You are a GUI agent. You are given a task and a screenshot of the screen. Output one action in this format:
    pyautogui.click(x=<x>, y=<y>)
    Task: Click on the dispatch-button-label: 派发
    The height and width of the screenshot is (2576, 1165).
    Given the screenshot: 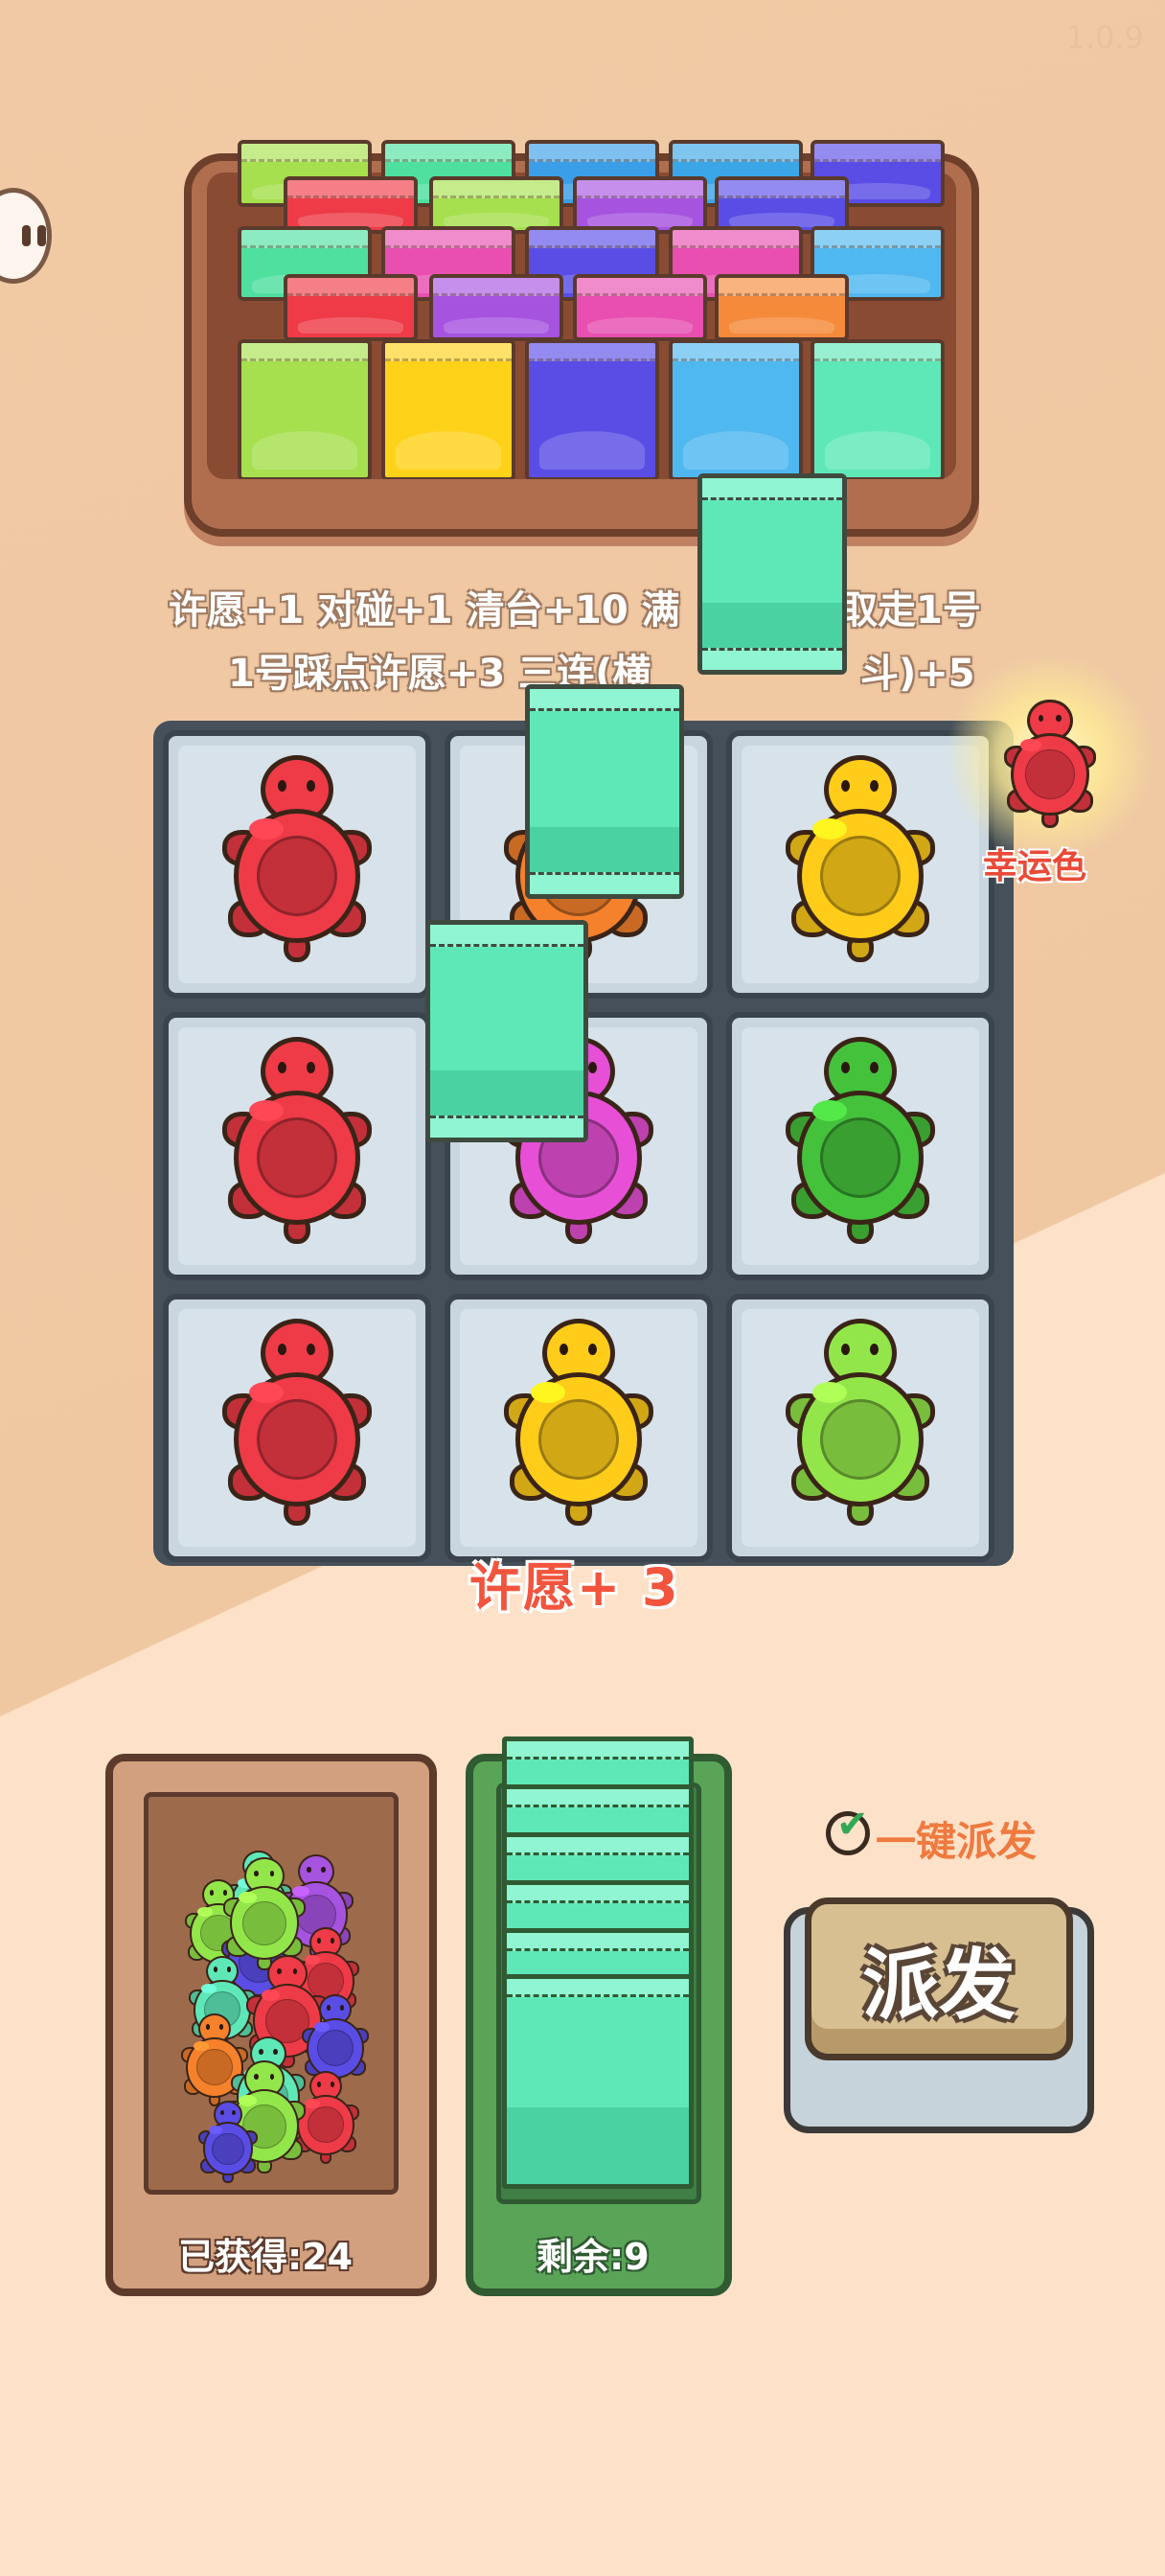 What is the action you would take?
    pyautogui.click(x=939, y=1985)
    